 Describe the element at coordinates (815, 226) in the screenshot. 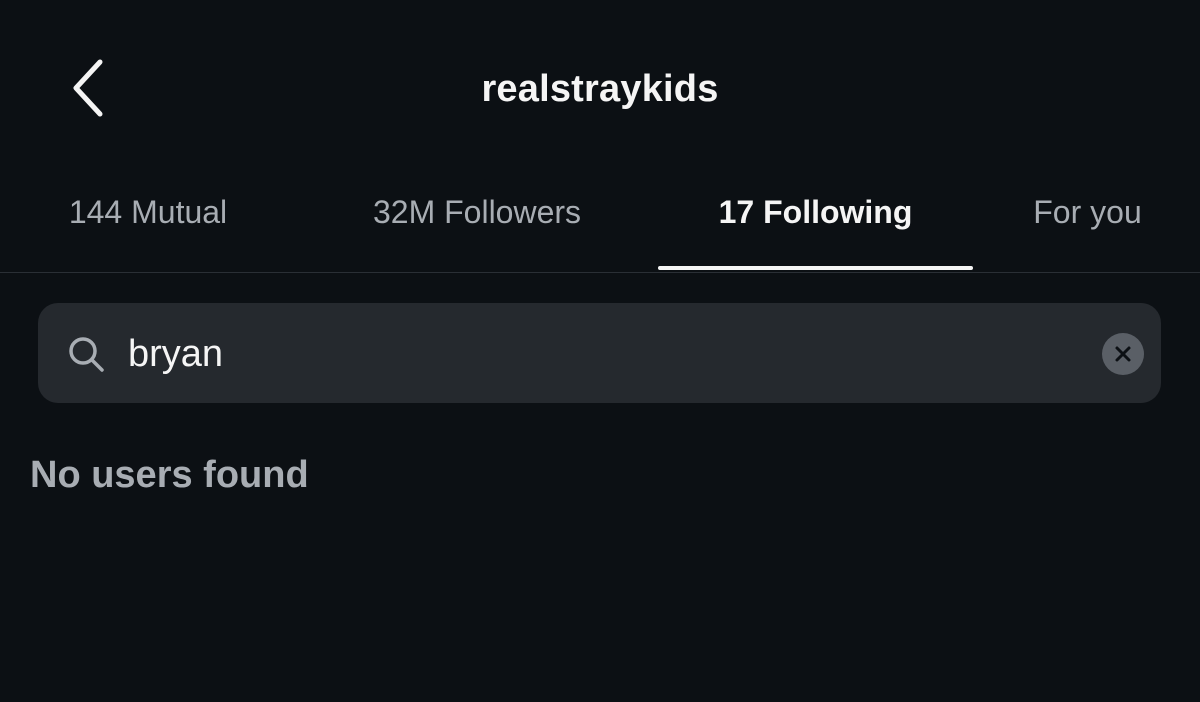

I see `tab-following: 17 Following` at that location.